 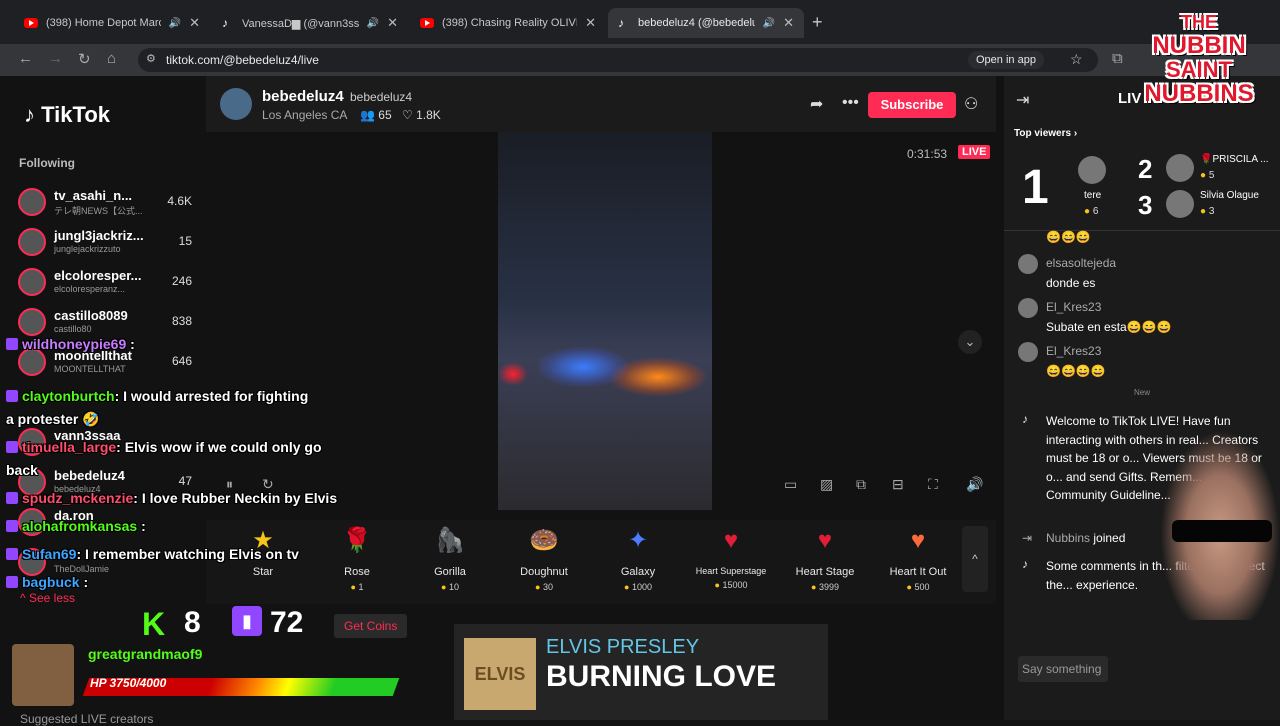 What do you see at coordinates (181, 281) in the screenshot?
I see `viewer-count: 246` at bounding box center [181, 281].